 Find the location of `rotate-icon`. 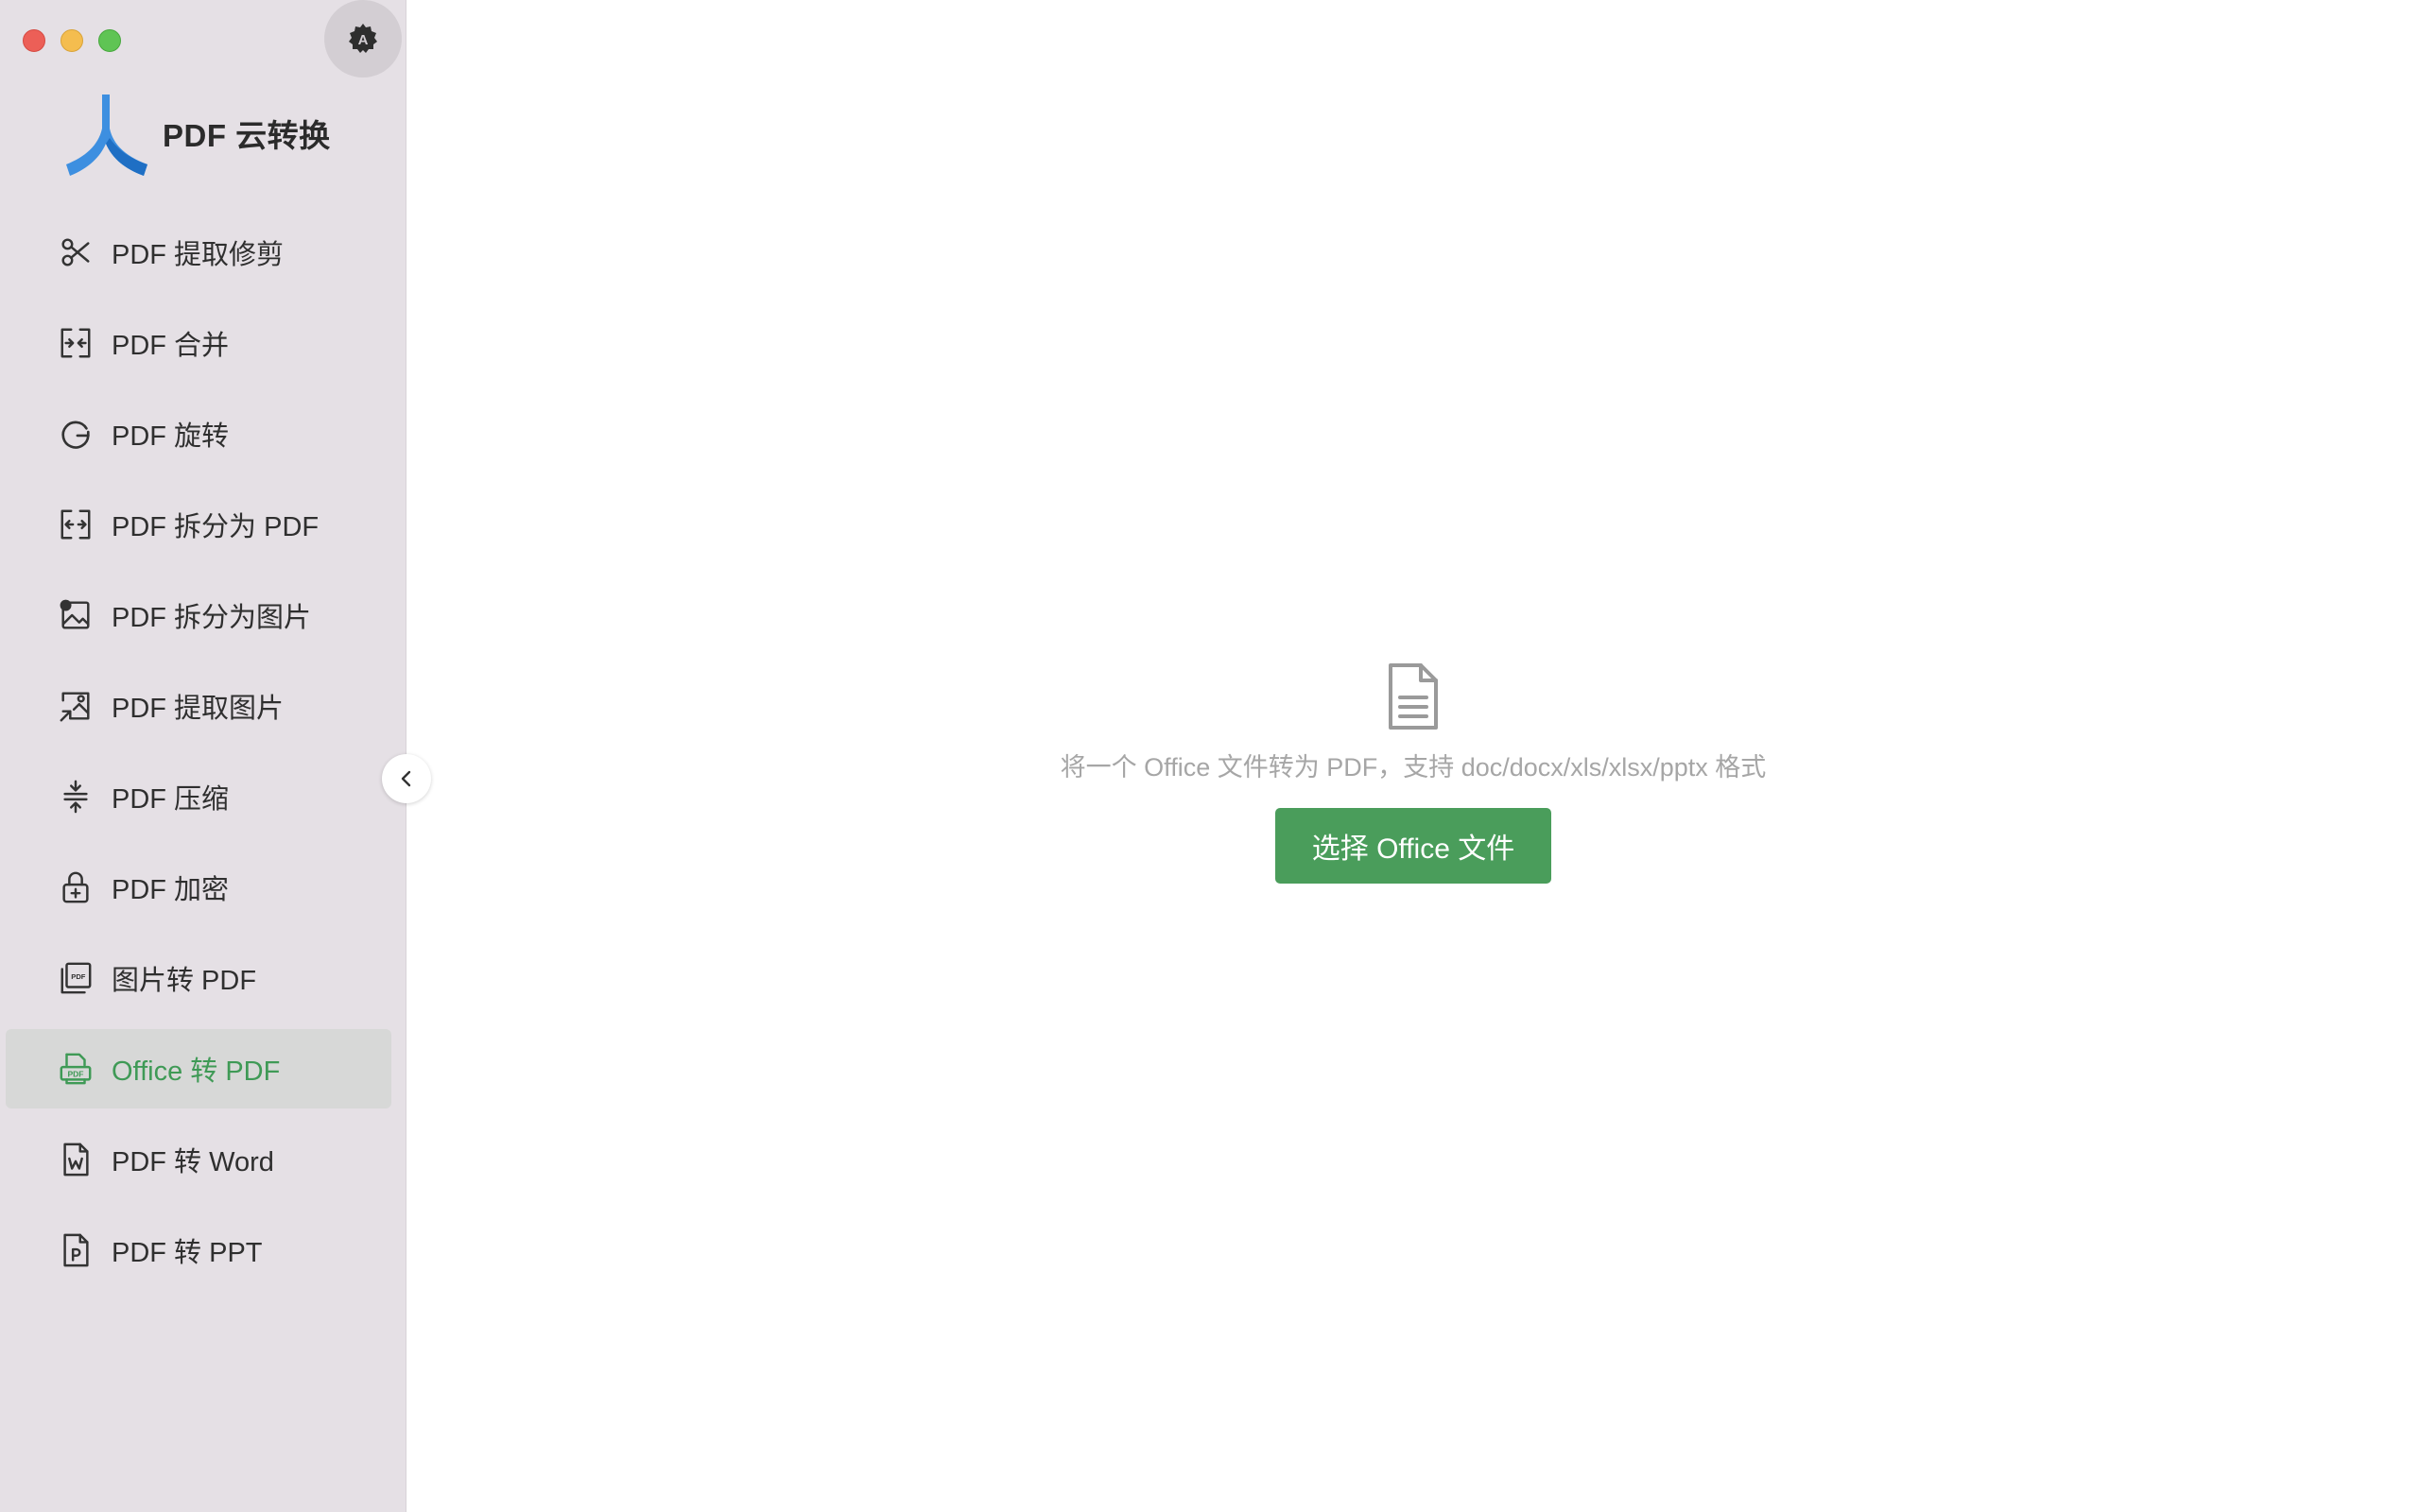

rotate-icon is located at coordinates (76, 434).